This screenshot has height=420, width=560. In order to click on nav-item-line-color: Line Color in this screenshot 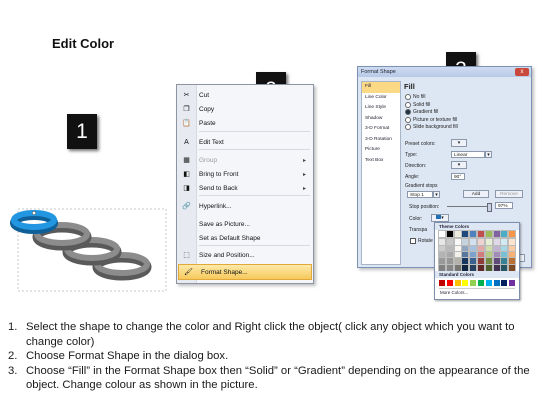, I will do `click(381, 98)`.